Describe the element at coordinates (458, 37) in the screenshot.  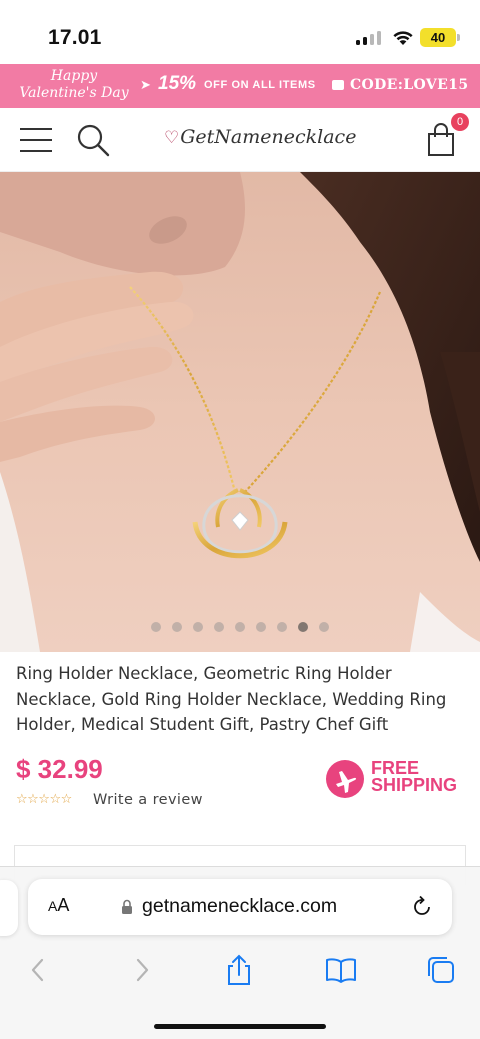
I see `battery-nub` at that location.